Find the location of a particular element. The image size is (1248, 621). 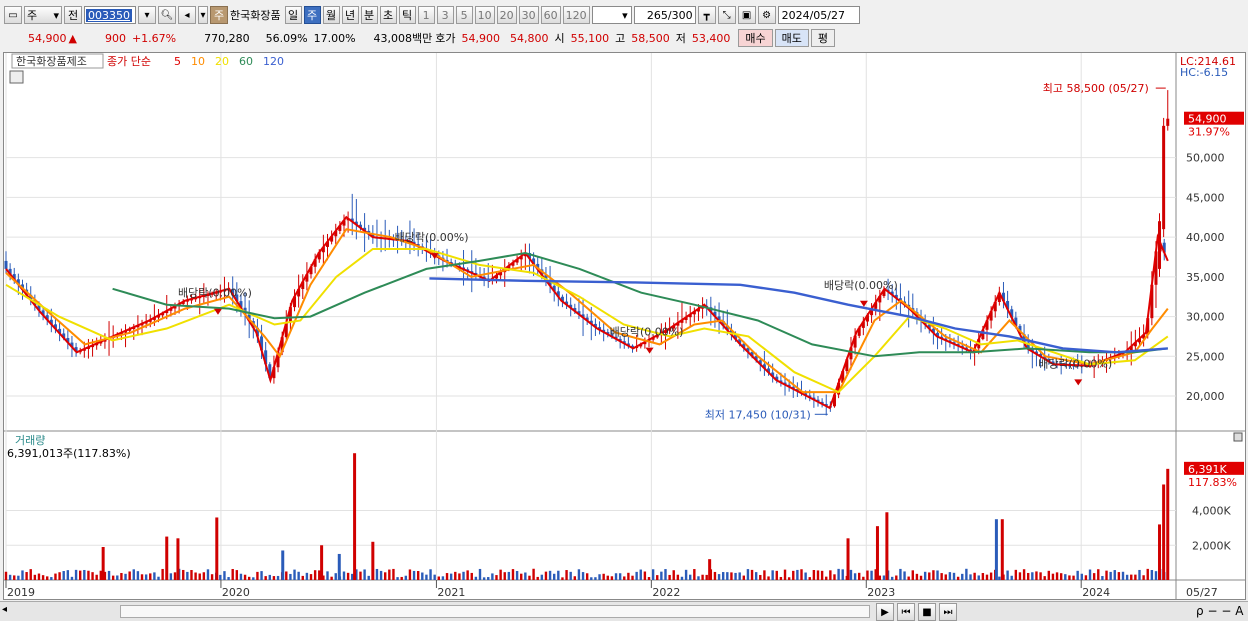

scroll-left-icon: ◂ is located at coordinates (4, 609).